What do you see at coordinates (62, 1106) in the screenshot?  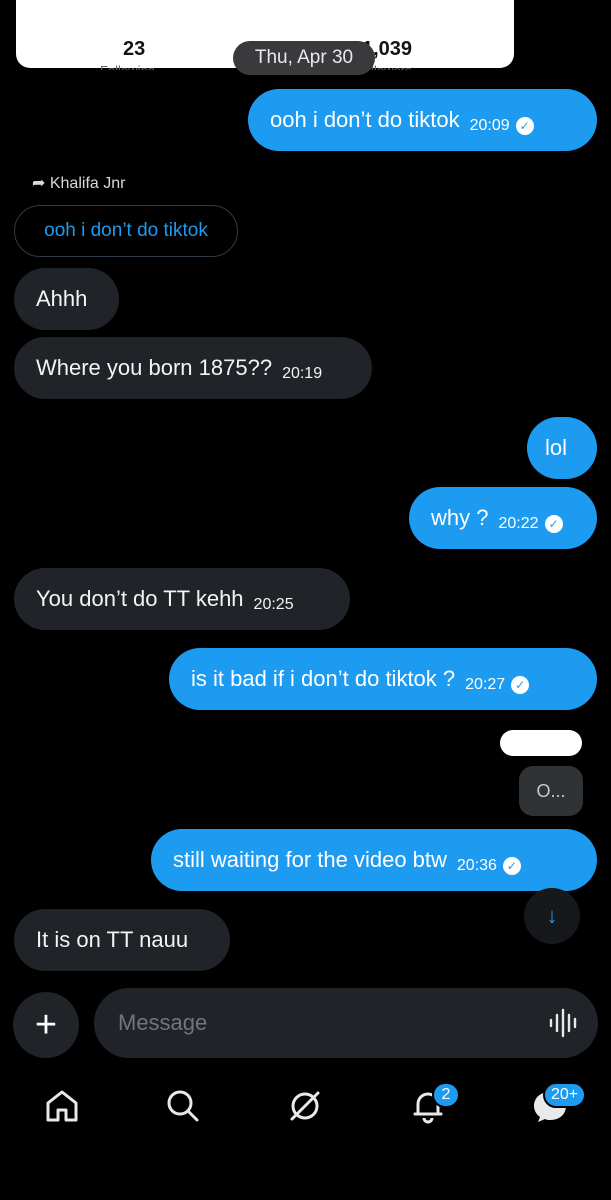 I see `home-icon` at bounding box center [62, 1106].